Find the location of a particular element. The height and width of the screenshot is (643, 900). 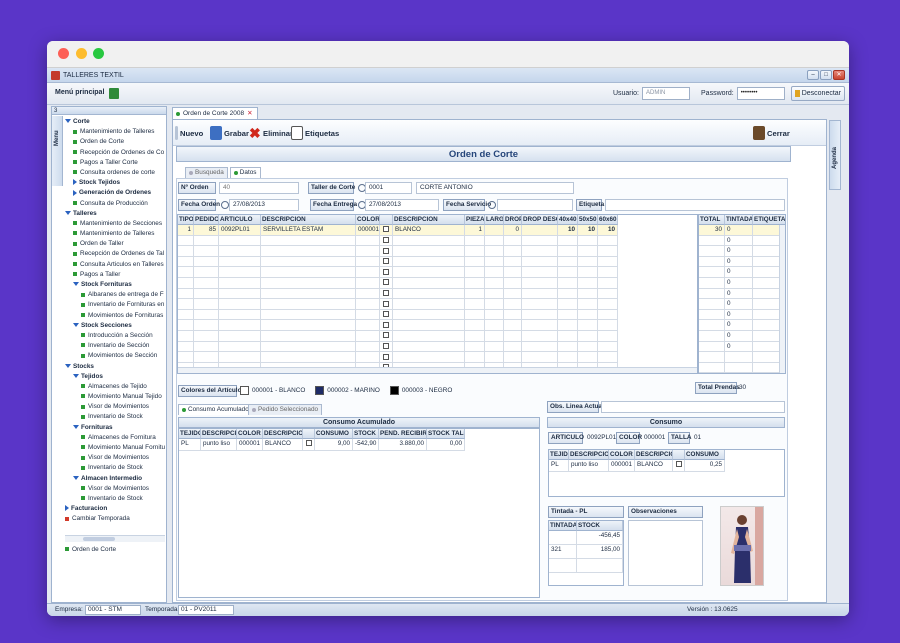

fecha-servicio-field is located at coordinates (535, 205).